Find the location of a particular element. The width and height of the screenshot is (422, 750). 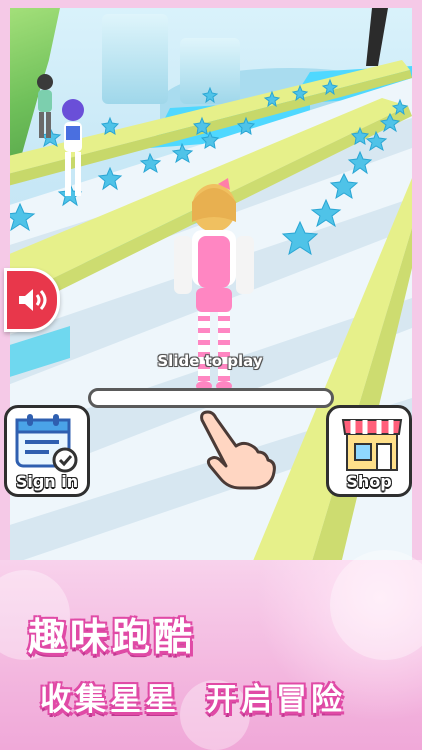

sign-in-label: Sign in is located at coordinates (47, 481).